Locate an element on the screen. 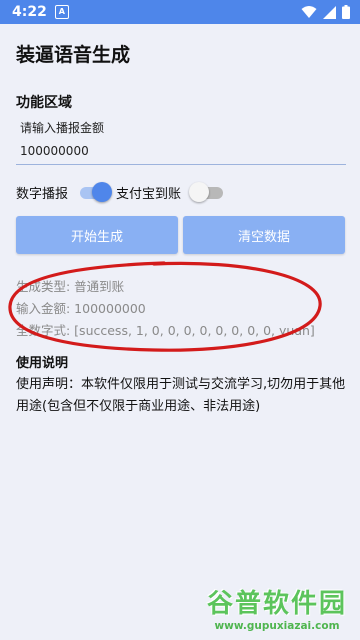 The image size is (360, 640). toggle-row: 数字播报 支付宝到账 is located at coordinates (122, 192).